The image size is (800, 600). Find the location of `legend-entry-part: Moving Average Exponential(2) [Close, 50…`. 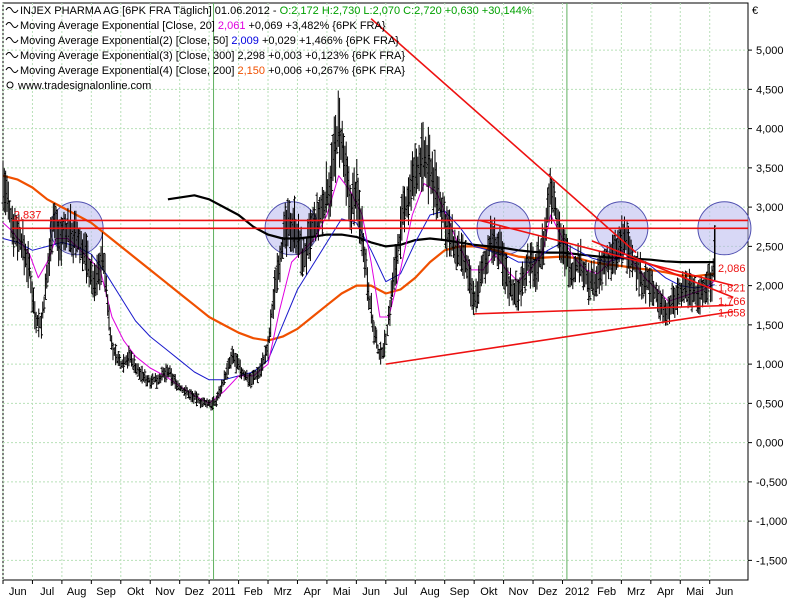

legend-entry-part: Moving Average Exponential(2) [Close, 50… is located at coordinates (125, 41).